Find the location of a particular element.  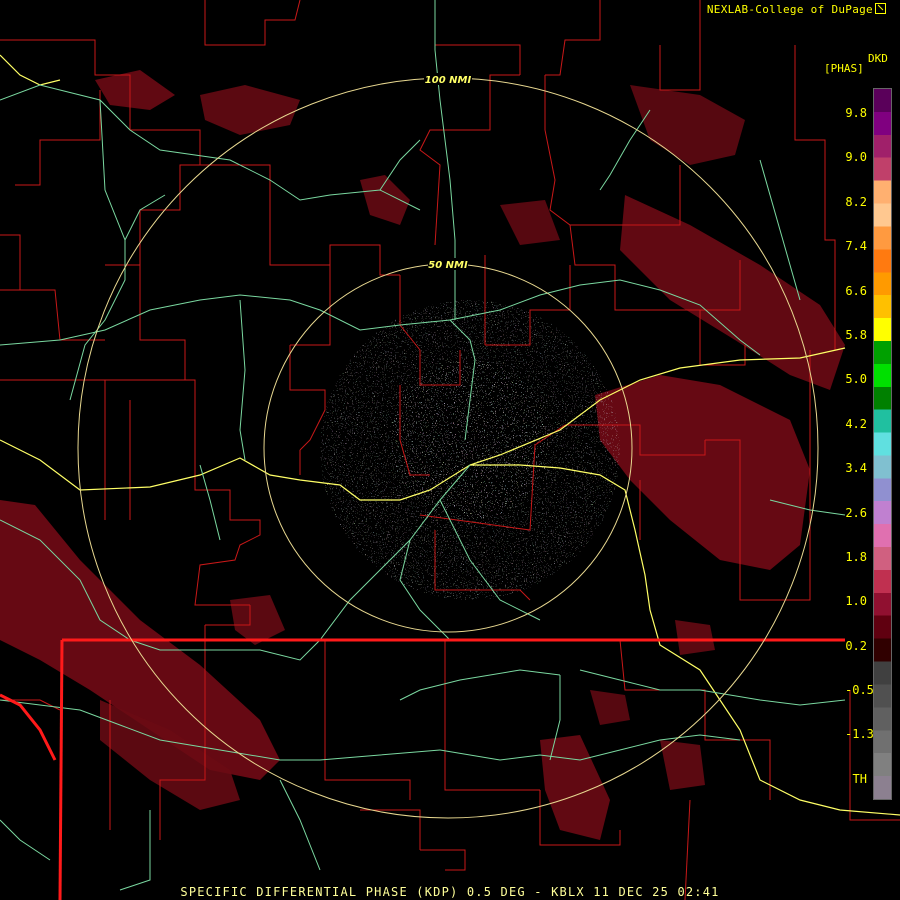

color-legend-bar is located at coordinates (882, 444).